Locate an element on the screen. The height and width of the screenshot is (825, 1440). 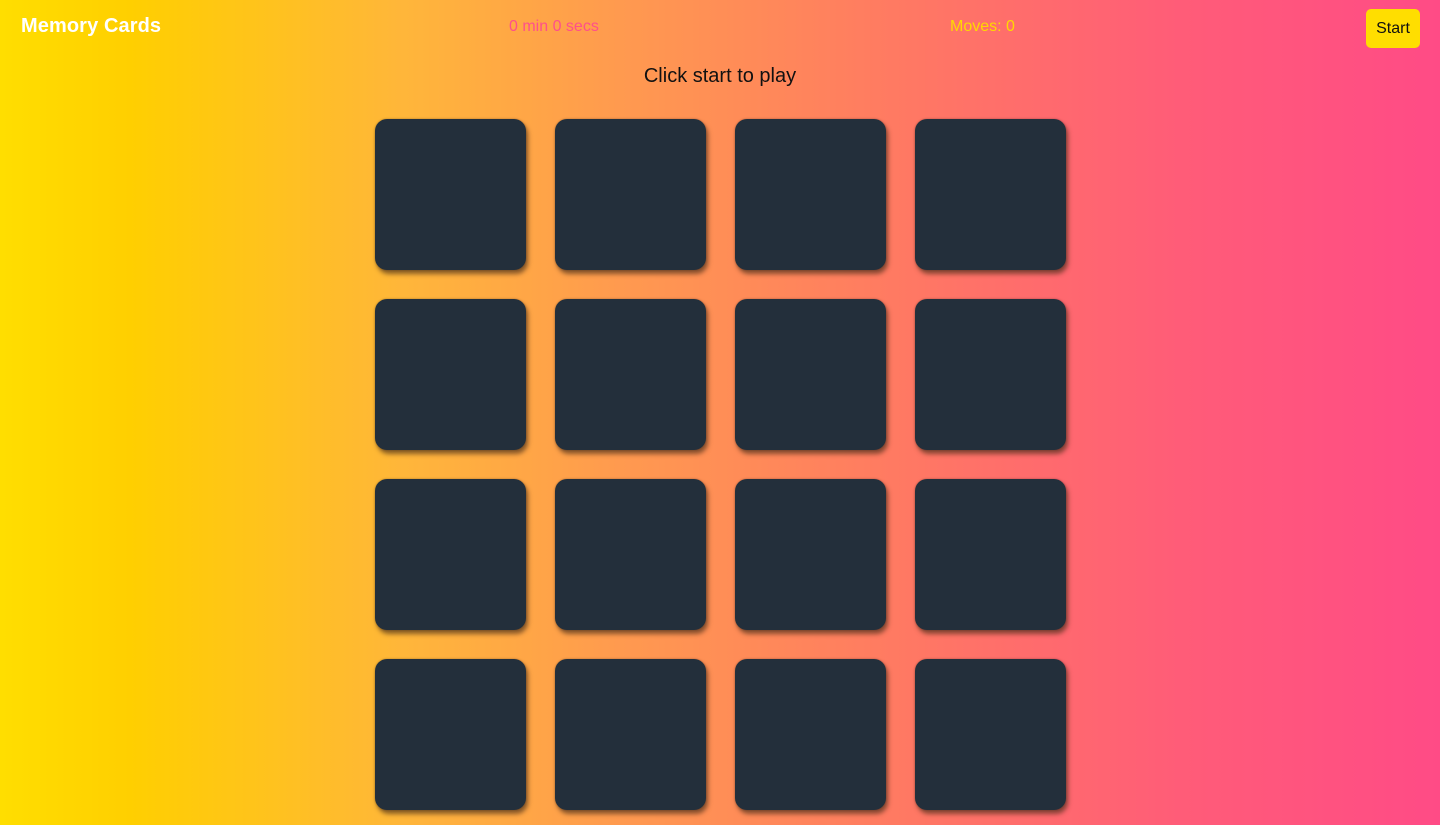
app-title: Memory Cards is located at coordinates (91, 26).